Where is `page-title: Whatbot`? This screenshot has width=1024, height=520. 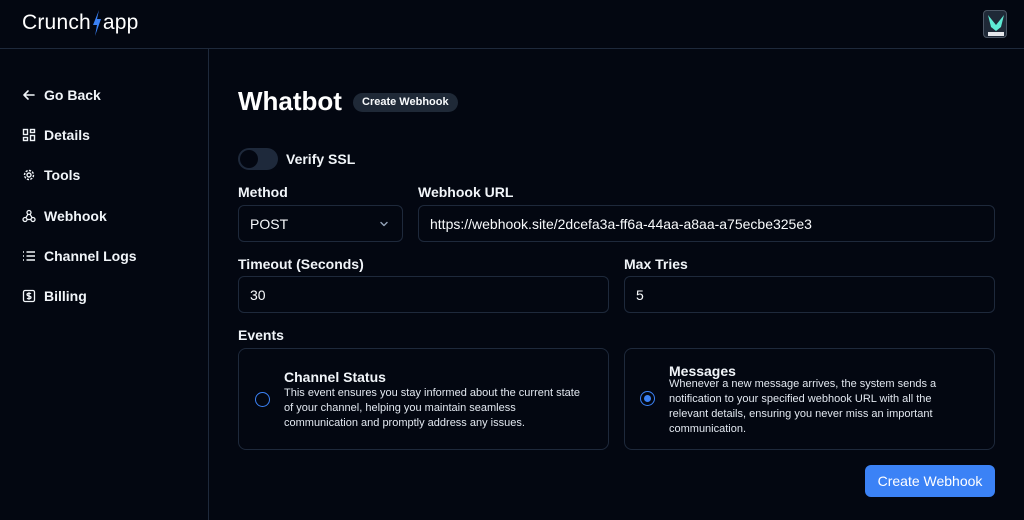 page-title: Whatbot is located at coordinates (290, 101).